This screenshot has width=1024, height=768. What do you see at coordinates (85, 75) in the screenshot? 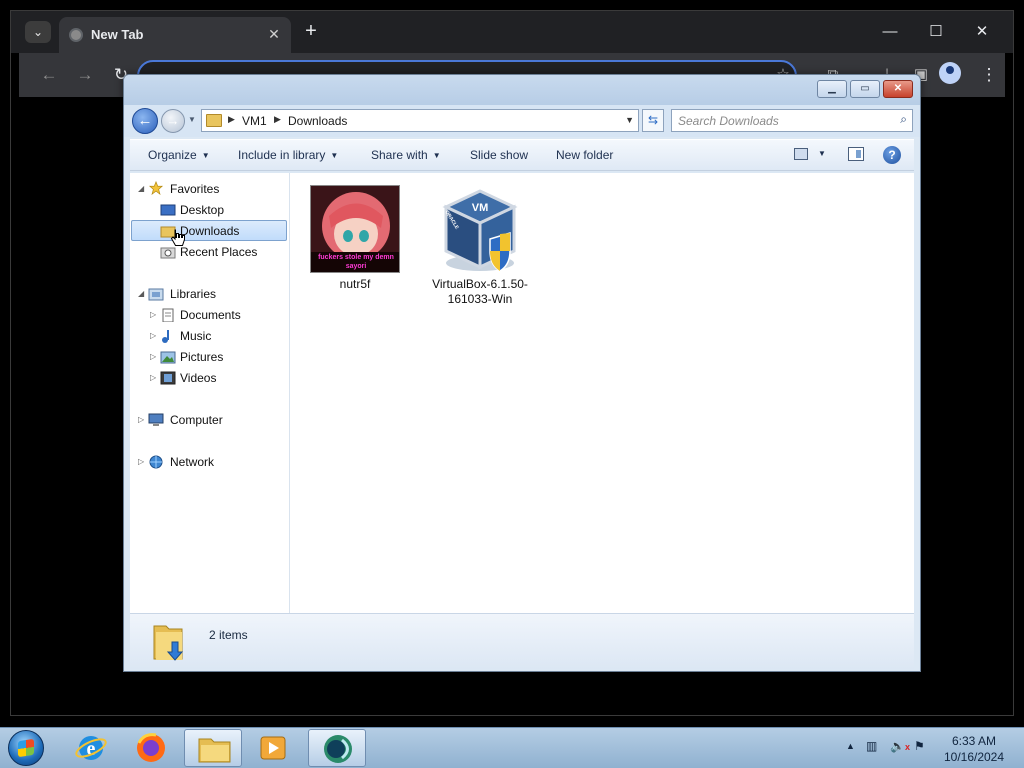
I see `forward-button: →` at bounding box center [85, 75].